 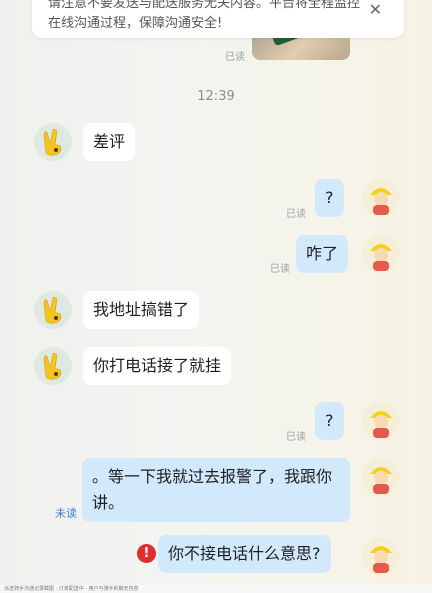 I want to click on message-bubble-incoming: 你打电话接了就挂, so click(x=157, y=366).